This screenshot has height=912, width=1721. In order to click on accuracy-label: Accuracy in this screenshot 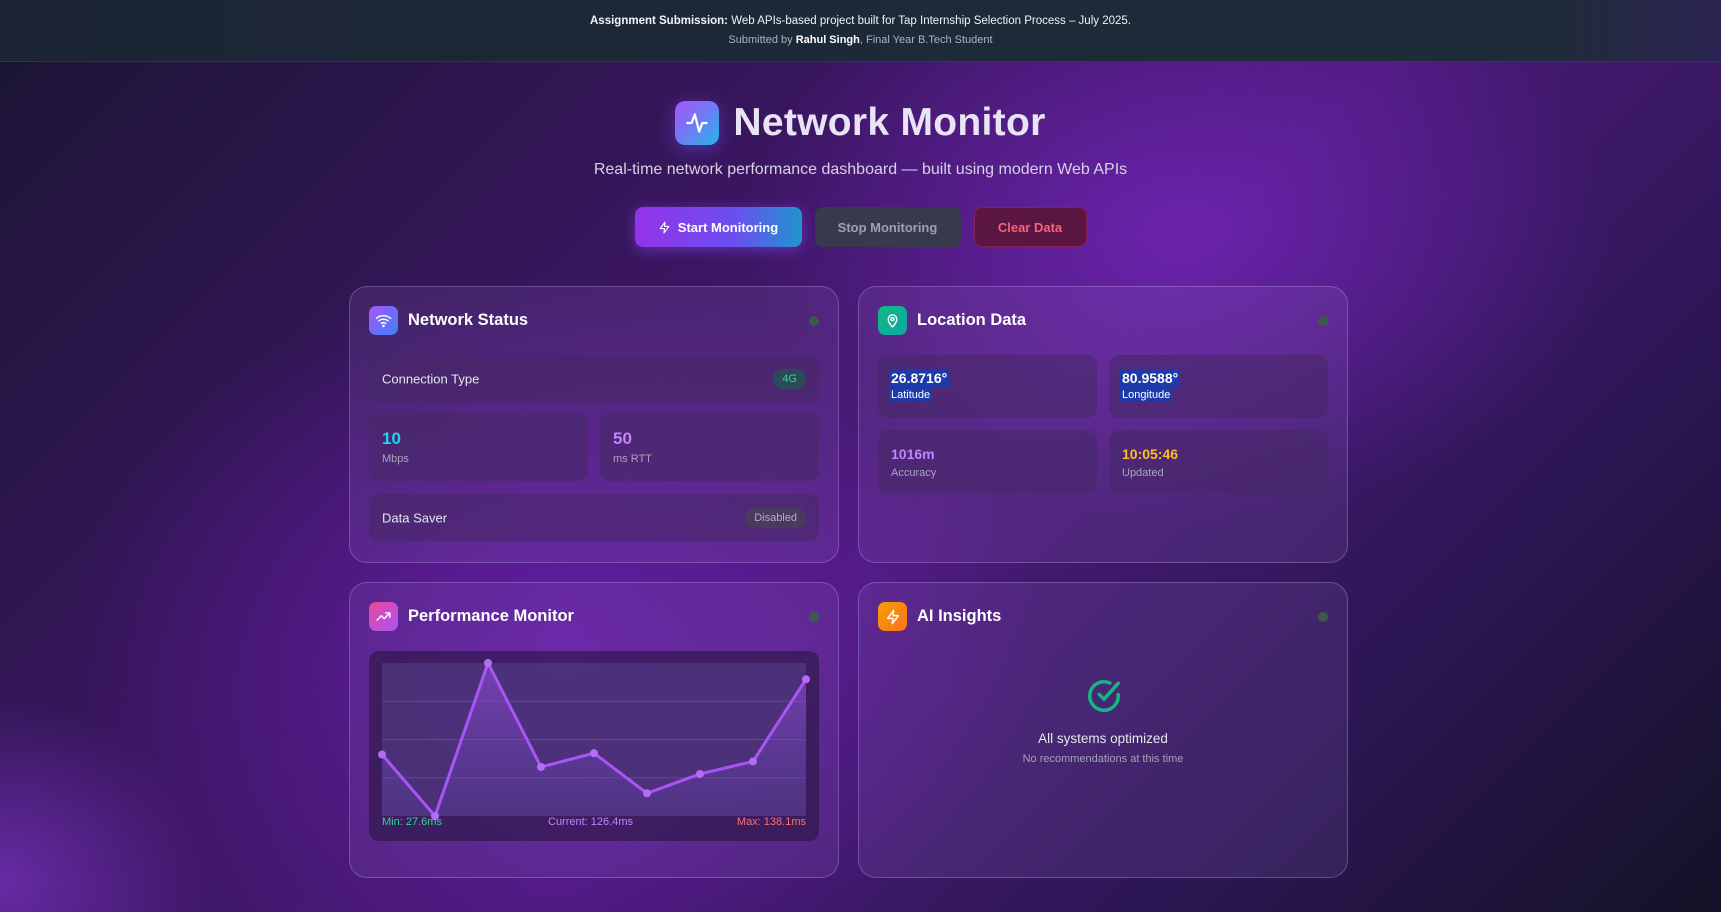, I will do `click(914, 473)`.